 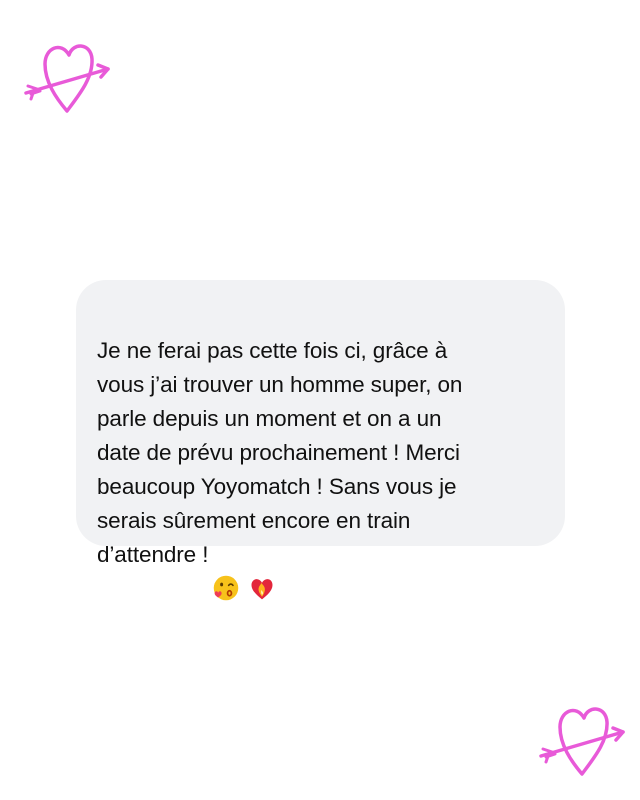 What do you see at coordinates (226, 570) in the screenshot?
I see `kissing-face-icon` at bounding box center [226, 570].